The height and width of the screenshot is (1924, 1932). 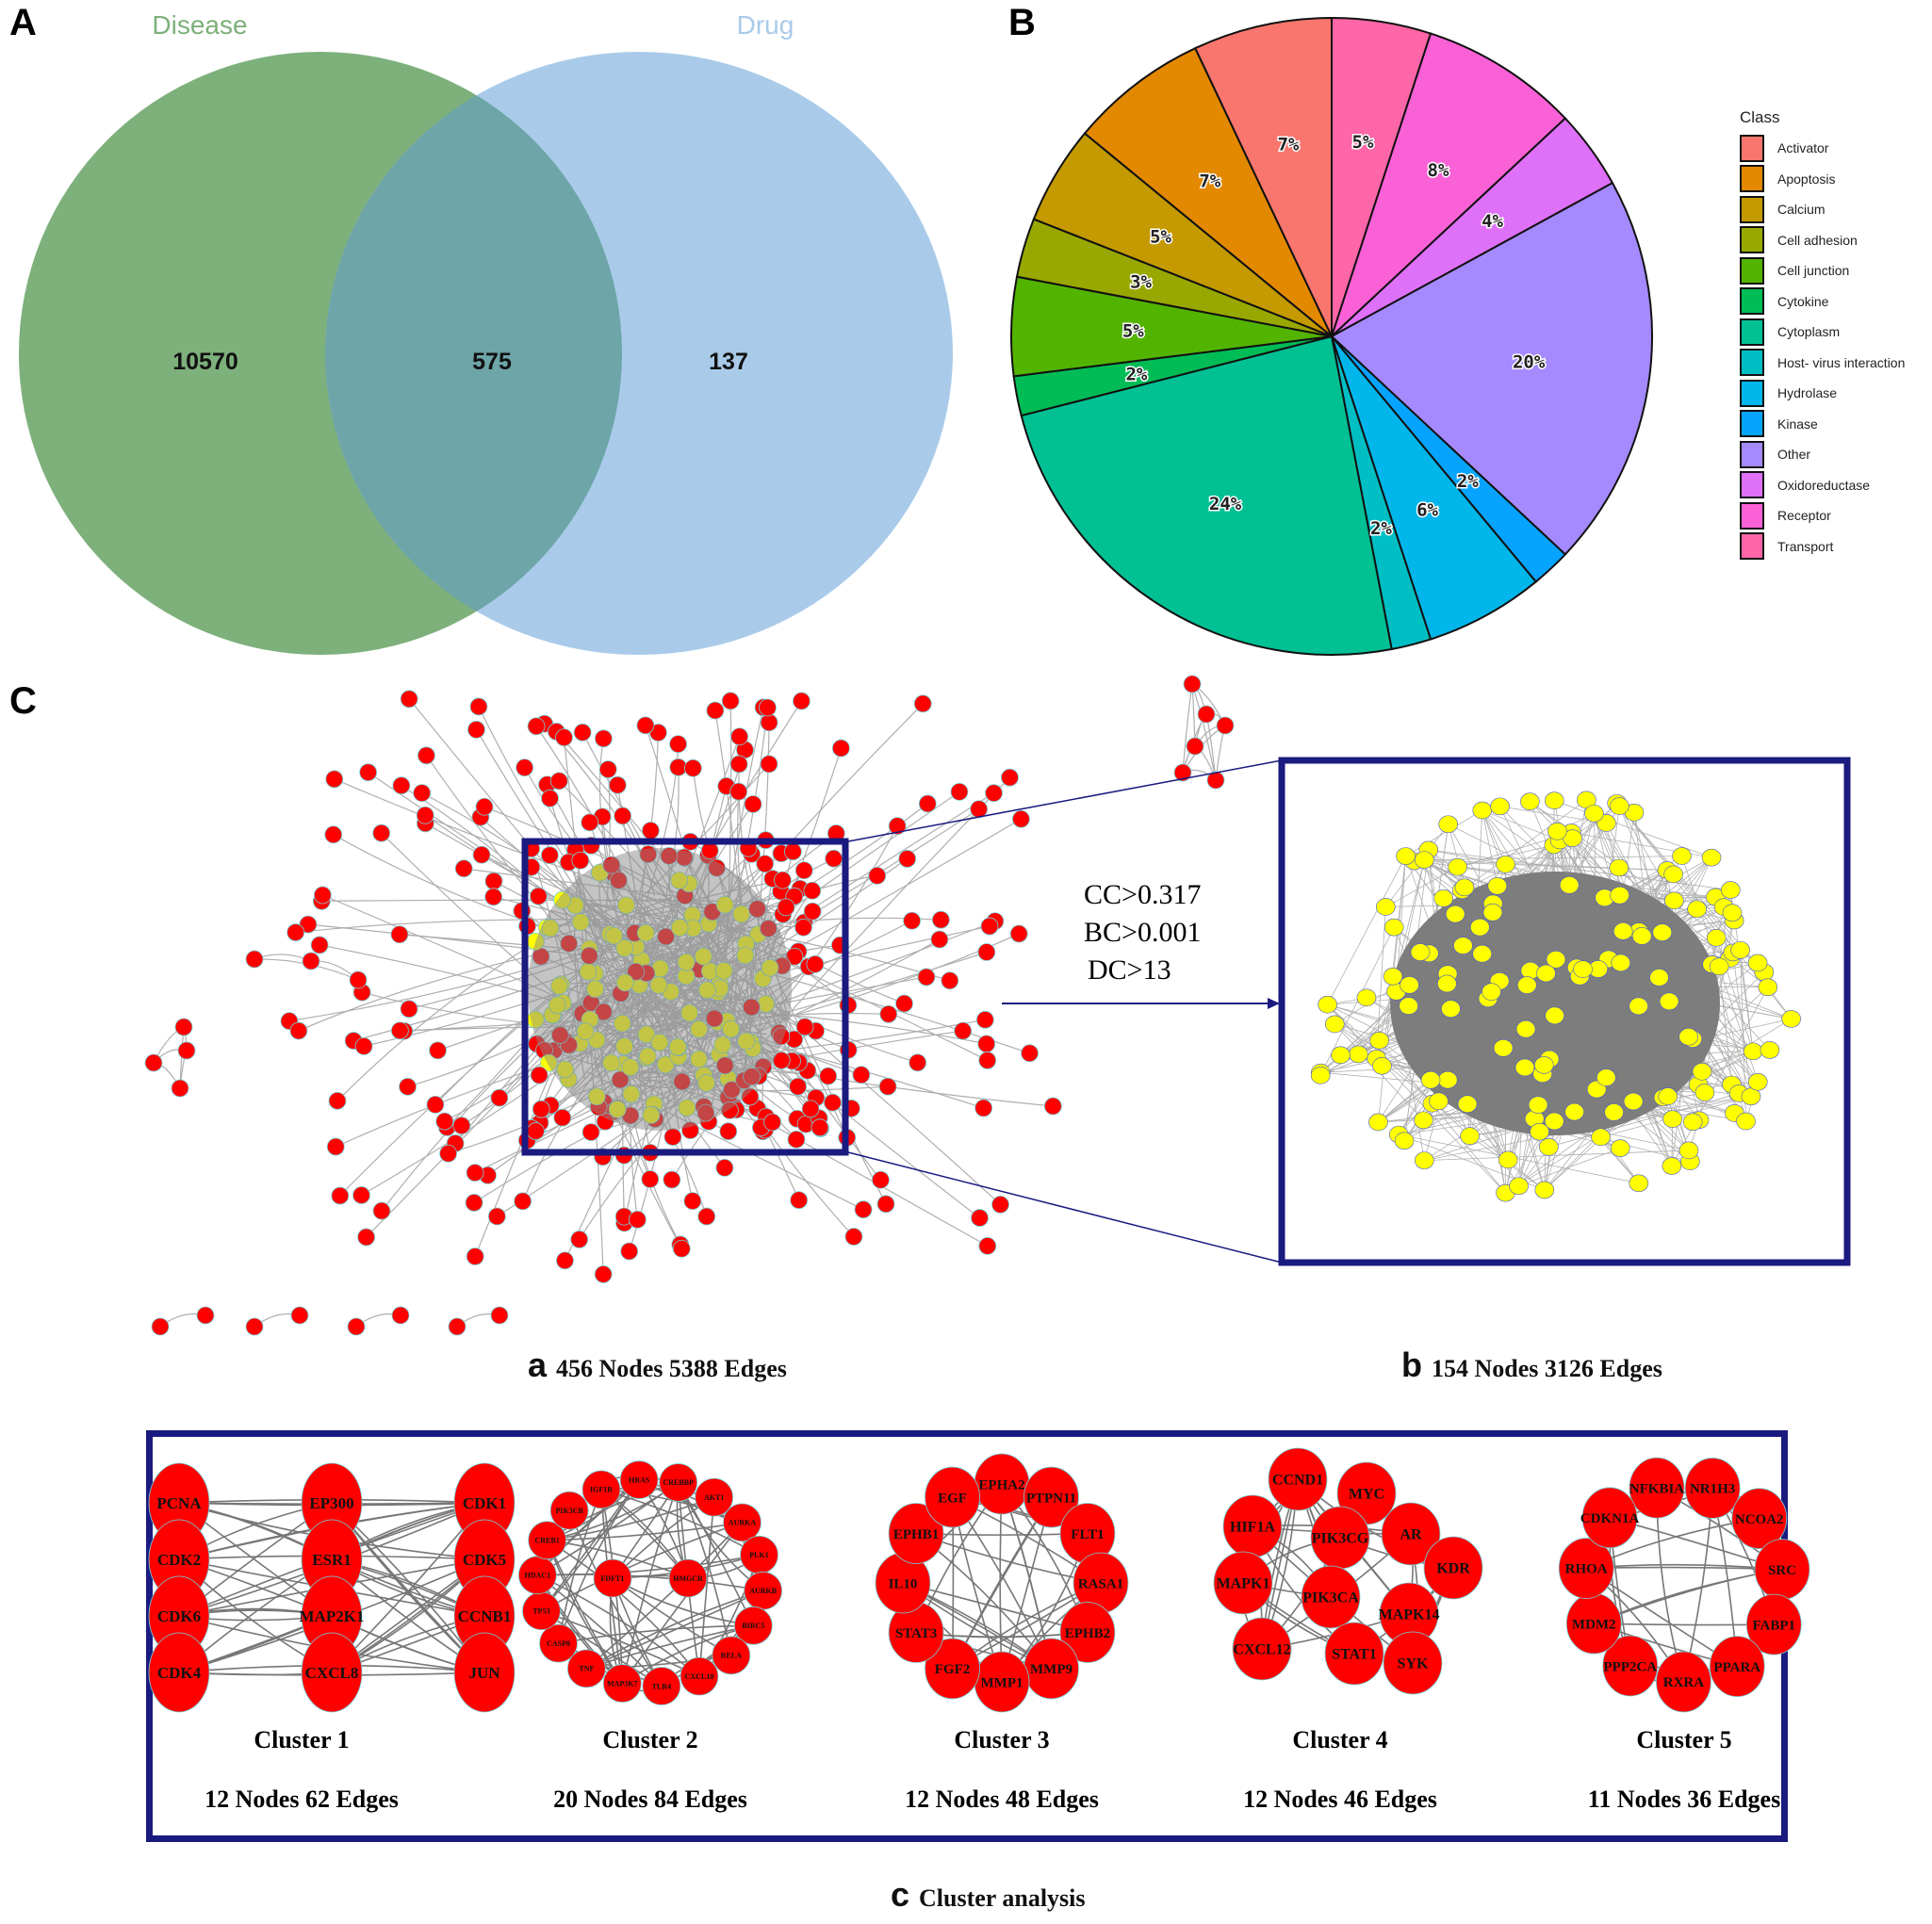 I want to click on cluster-node-label: PCNA, so click(x=179, y=1503).